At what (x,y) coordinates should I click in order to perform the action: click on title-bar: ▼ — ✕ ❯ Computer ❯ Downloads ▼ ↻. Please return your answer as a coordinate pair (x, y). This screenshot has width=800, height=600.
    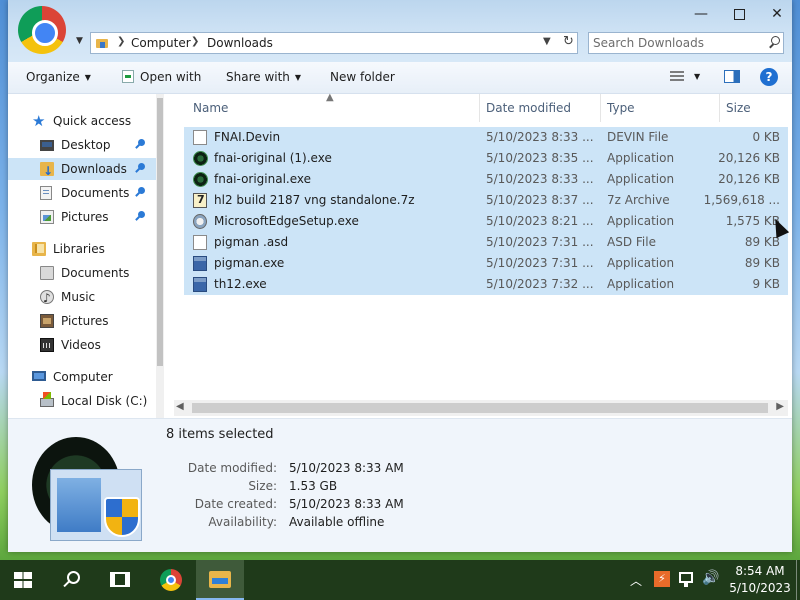
    Looking at the image, I should click on (400, 31).